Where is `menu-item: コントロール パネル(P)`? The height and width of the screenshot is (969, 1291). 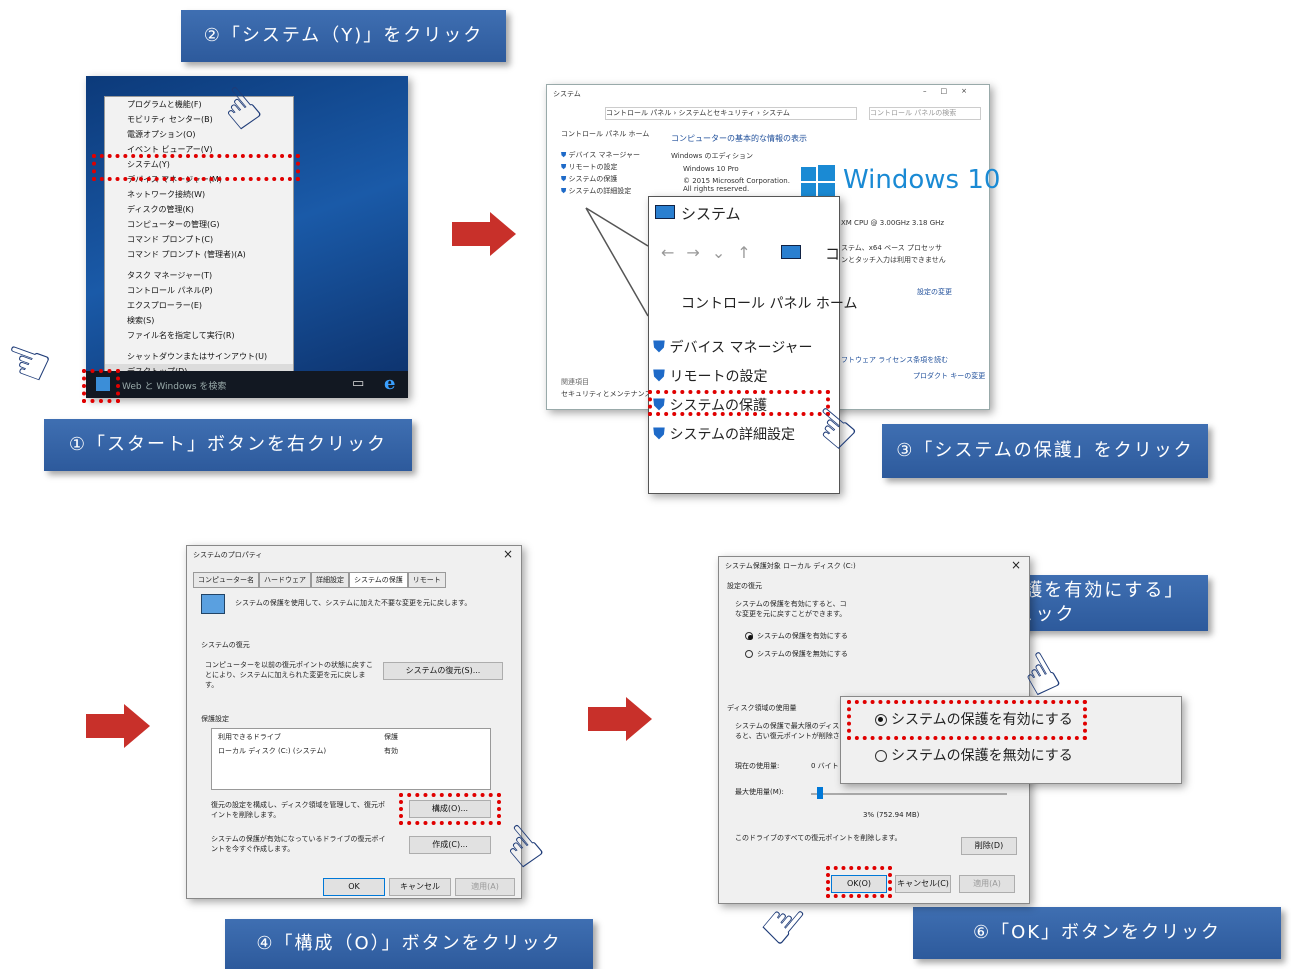 menu-item: コントロール パネル(P) is located at coordinates (199, 290).